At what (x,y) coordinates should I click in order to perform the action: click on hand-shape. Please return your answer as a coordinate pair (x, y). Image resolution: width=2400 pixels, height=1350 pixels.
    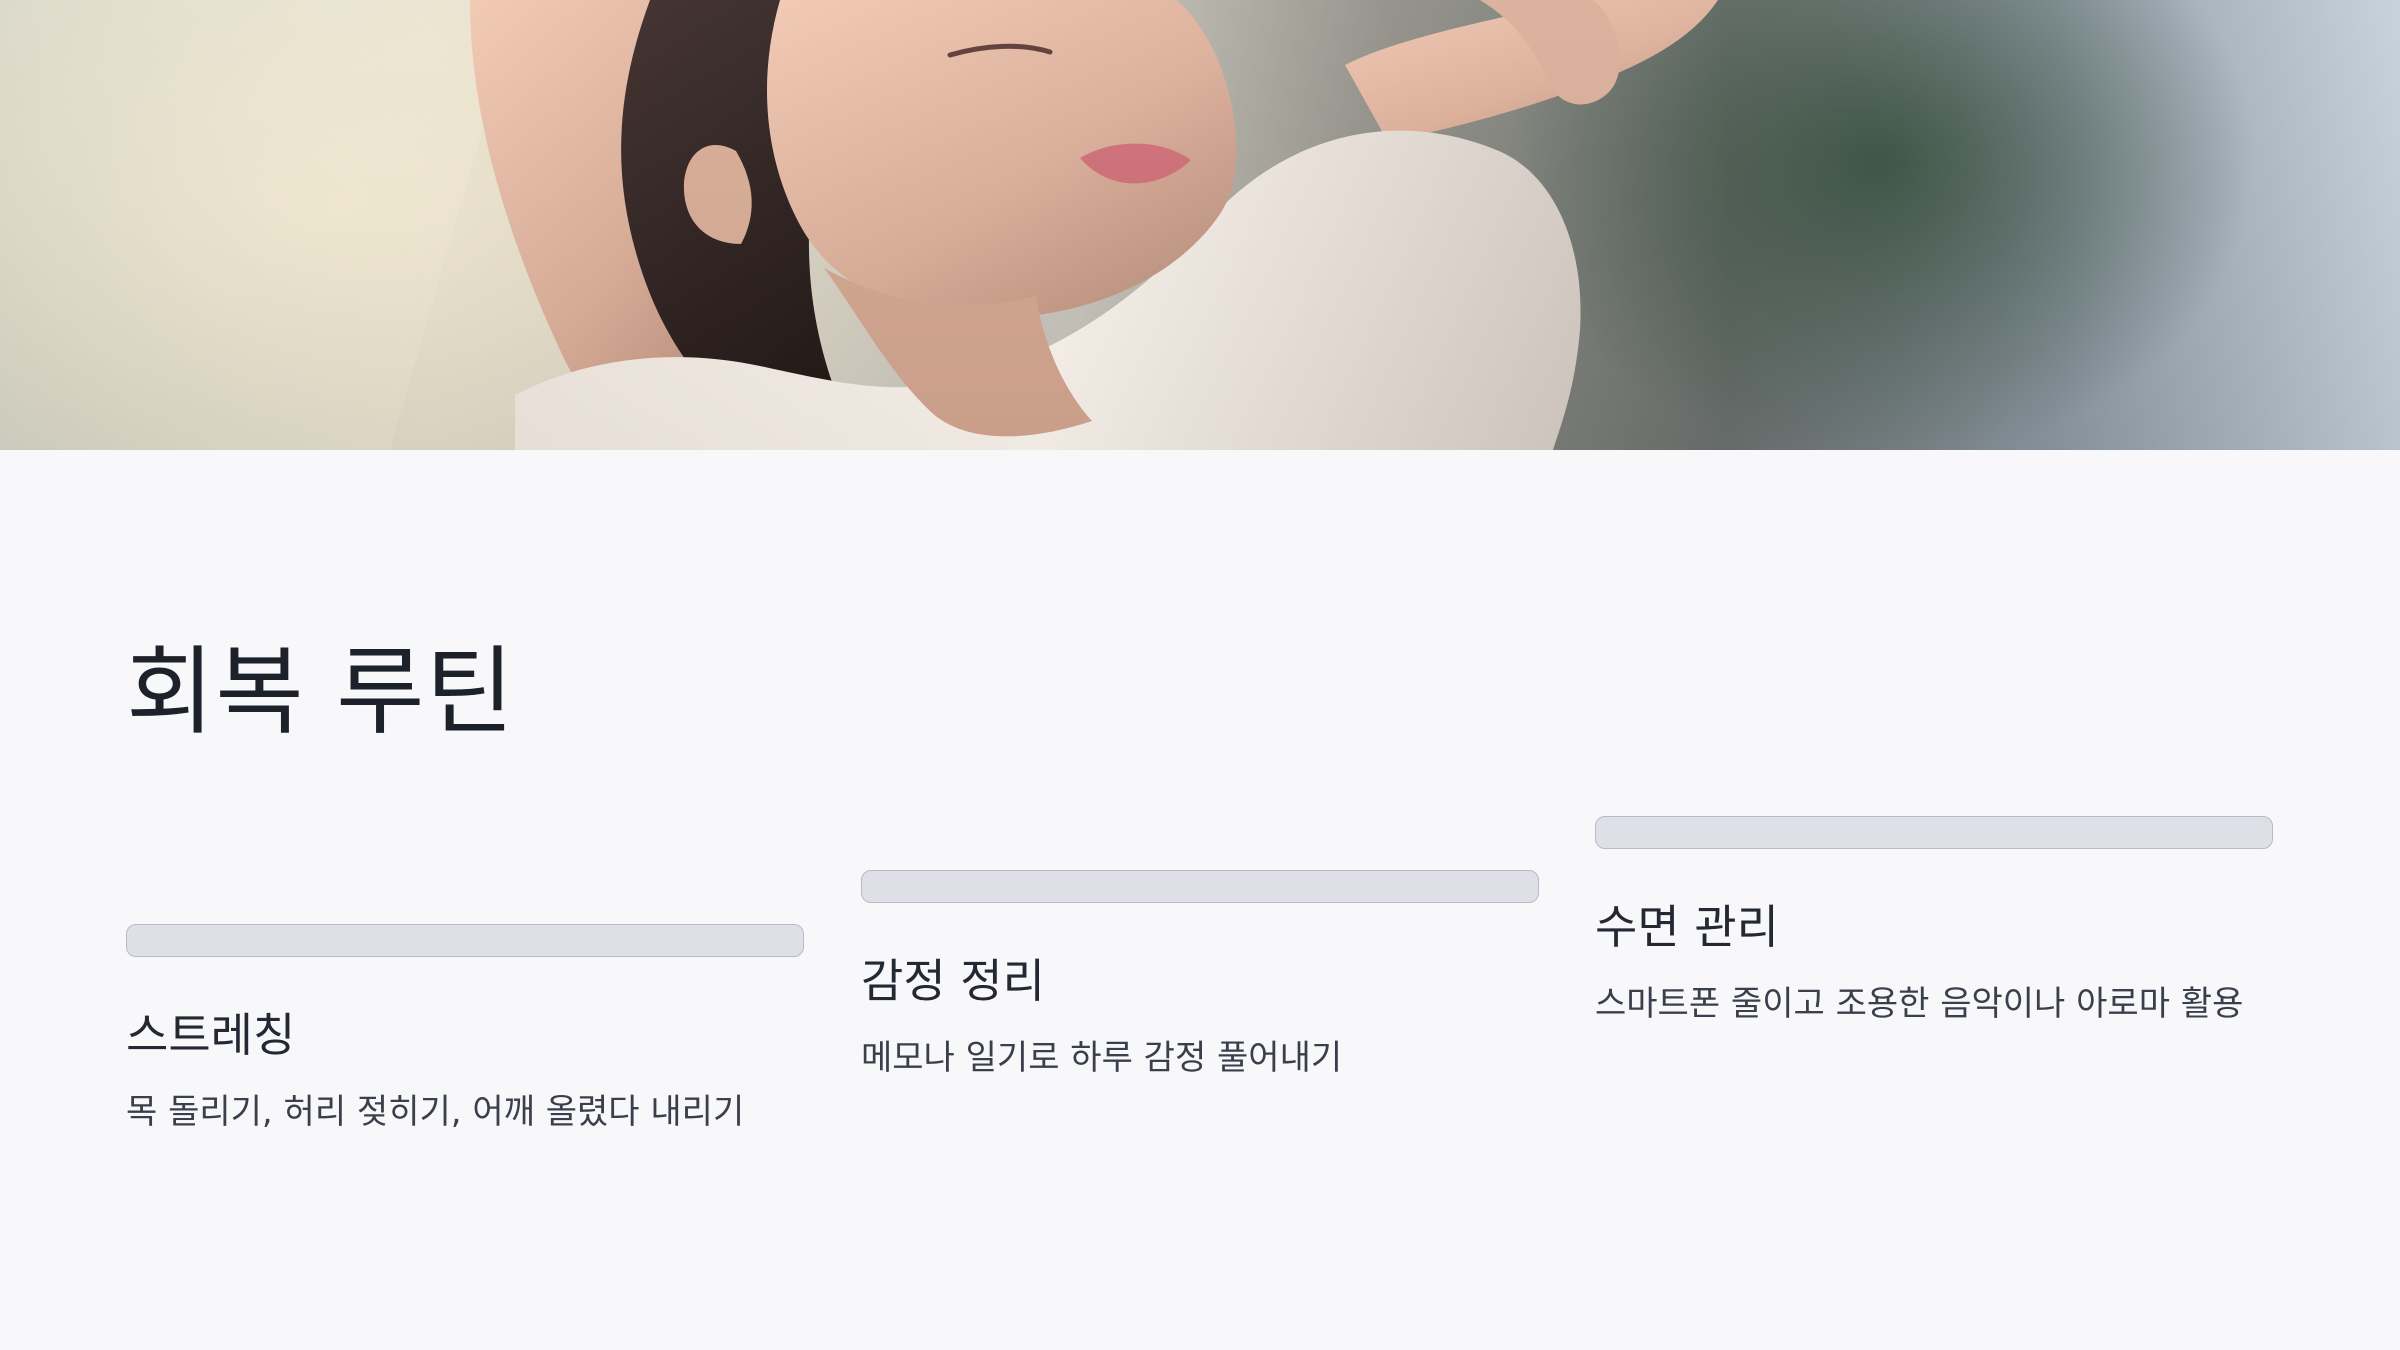
    Looking at the image, I should click on (1550, 52).